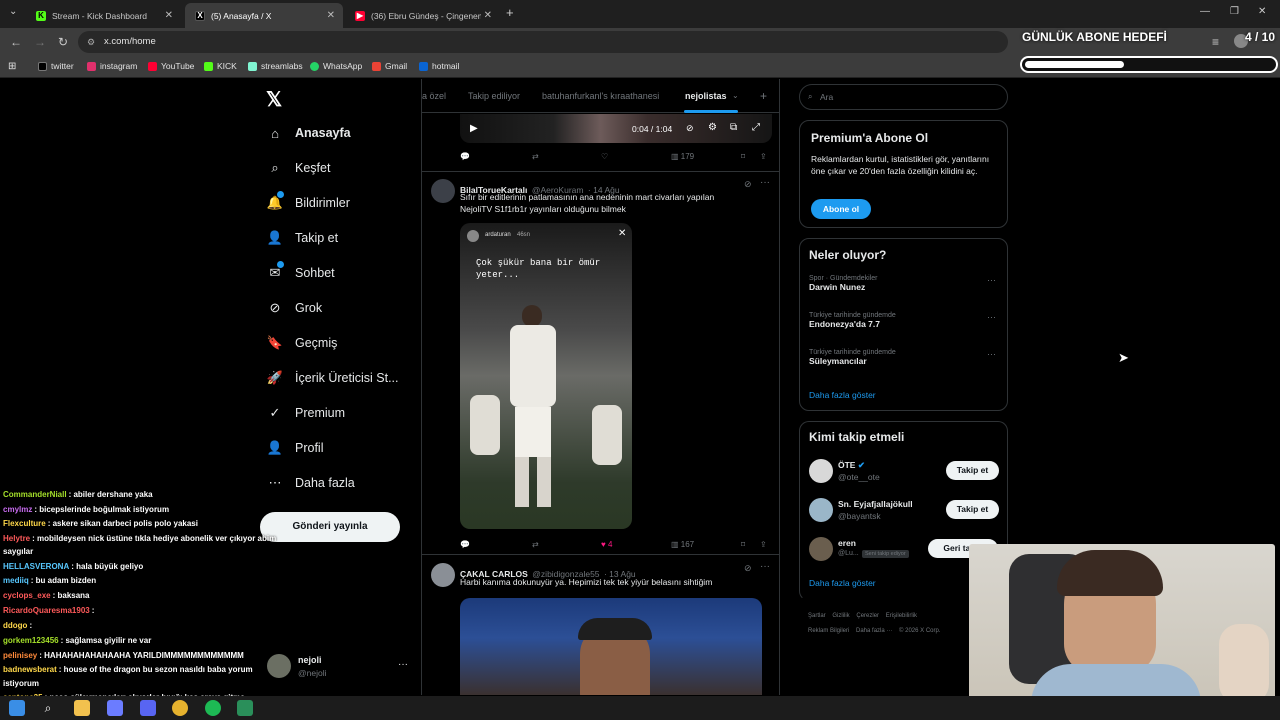 This screenshot has height=720, width=1280. What do you see at coordinates (842, 583) in the screenshot?
I see `show-more-follow-link: Daha fazla göster` at bounding box center [842, 583].